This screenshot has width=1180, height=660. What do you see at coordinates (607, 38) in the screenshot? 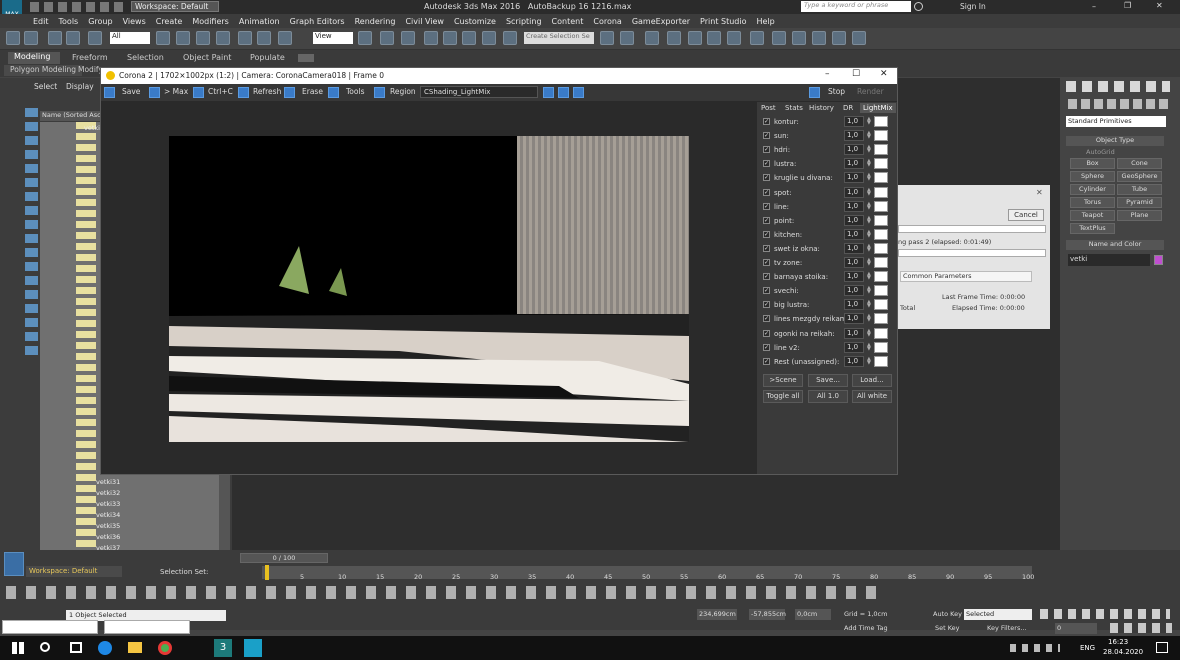
I see `mirror-icon` at bounding box center [607, 38].